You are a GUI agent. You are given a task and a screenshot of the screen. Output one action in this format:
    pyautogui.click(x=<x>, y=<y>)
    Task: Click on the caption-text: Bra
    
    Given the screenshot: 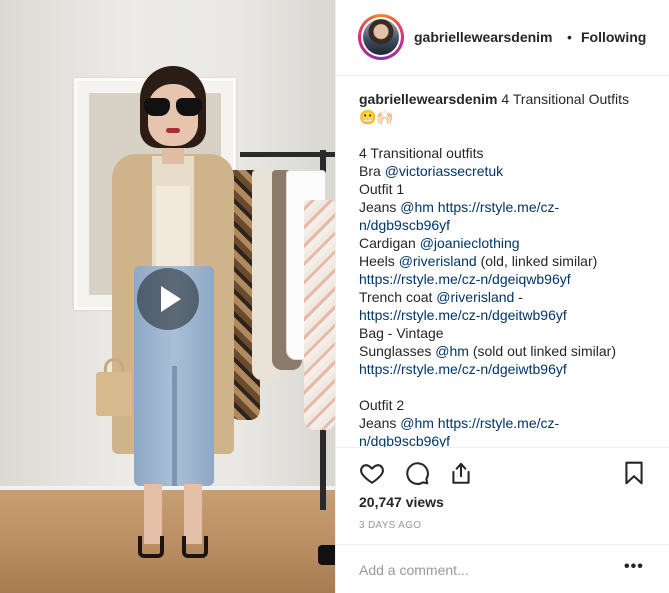 What is the action you would take?
    pyautogui.click(x=372, y=171)
    